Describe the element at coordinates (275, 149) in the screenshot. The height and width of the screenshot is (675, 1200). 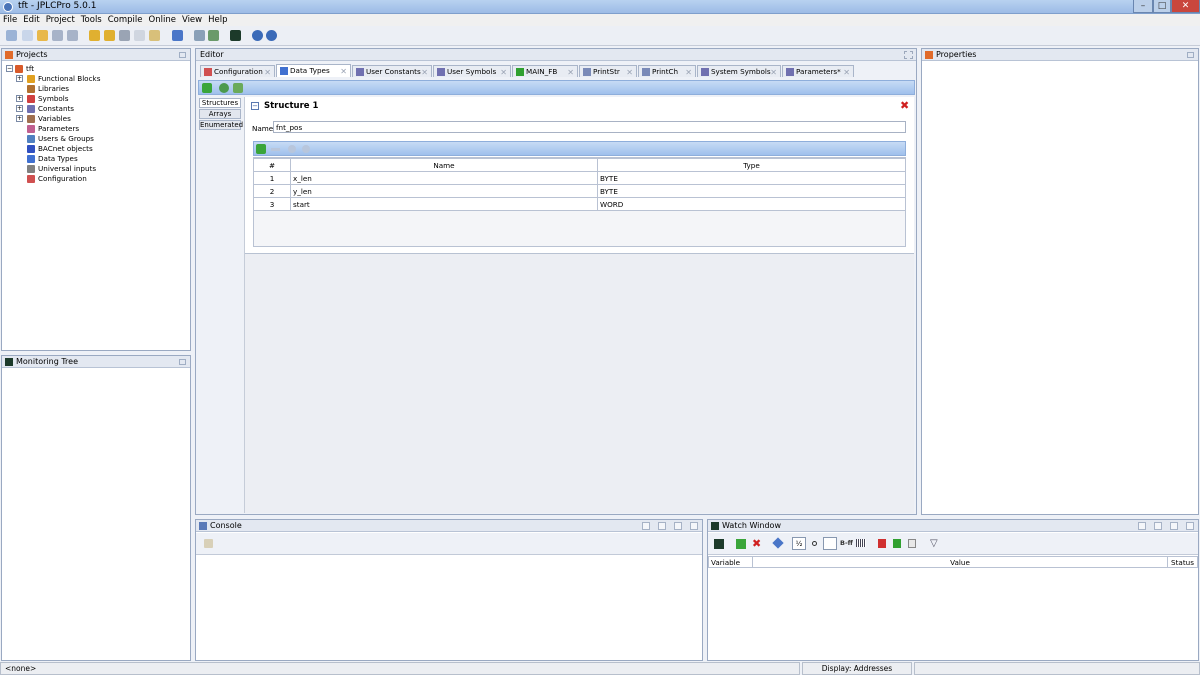
I see `remove-field-icon` at that location.